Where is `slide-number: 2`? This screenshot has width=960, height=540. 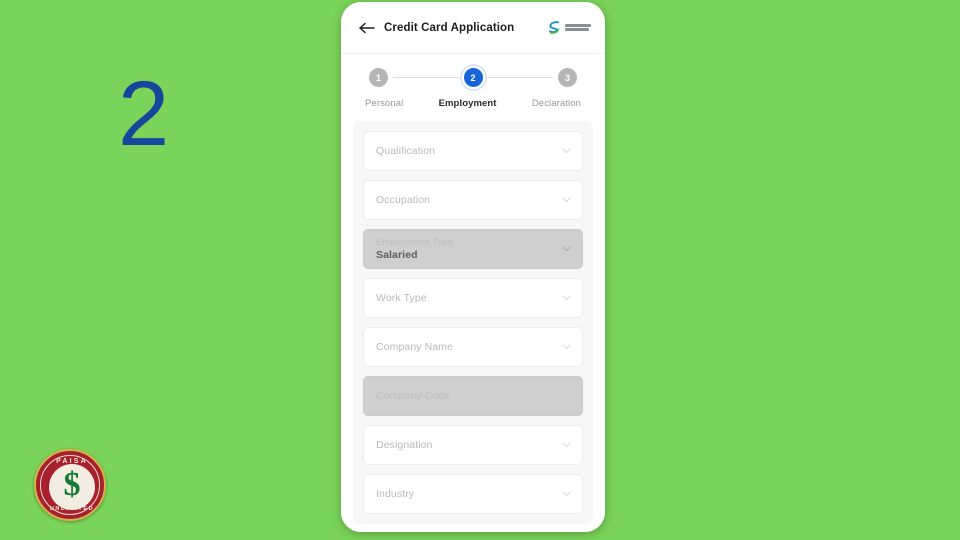
slide-number: 2 is located at coordinates (143, 114).